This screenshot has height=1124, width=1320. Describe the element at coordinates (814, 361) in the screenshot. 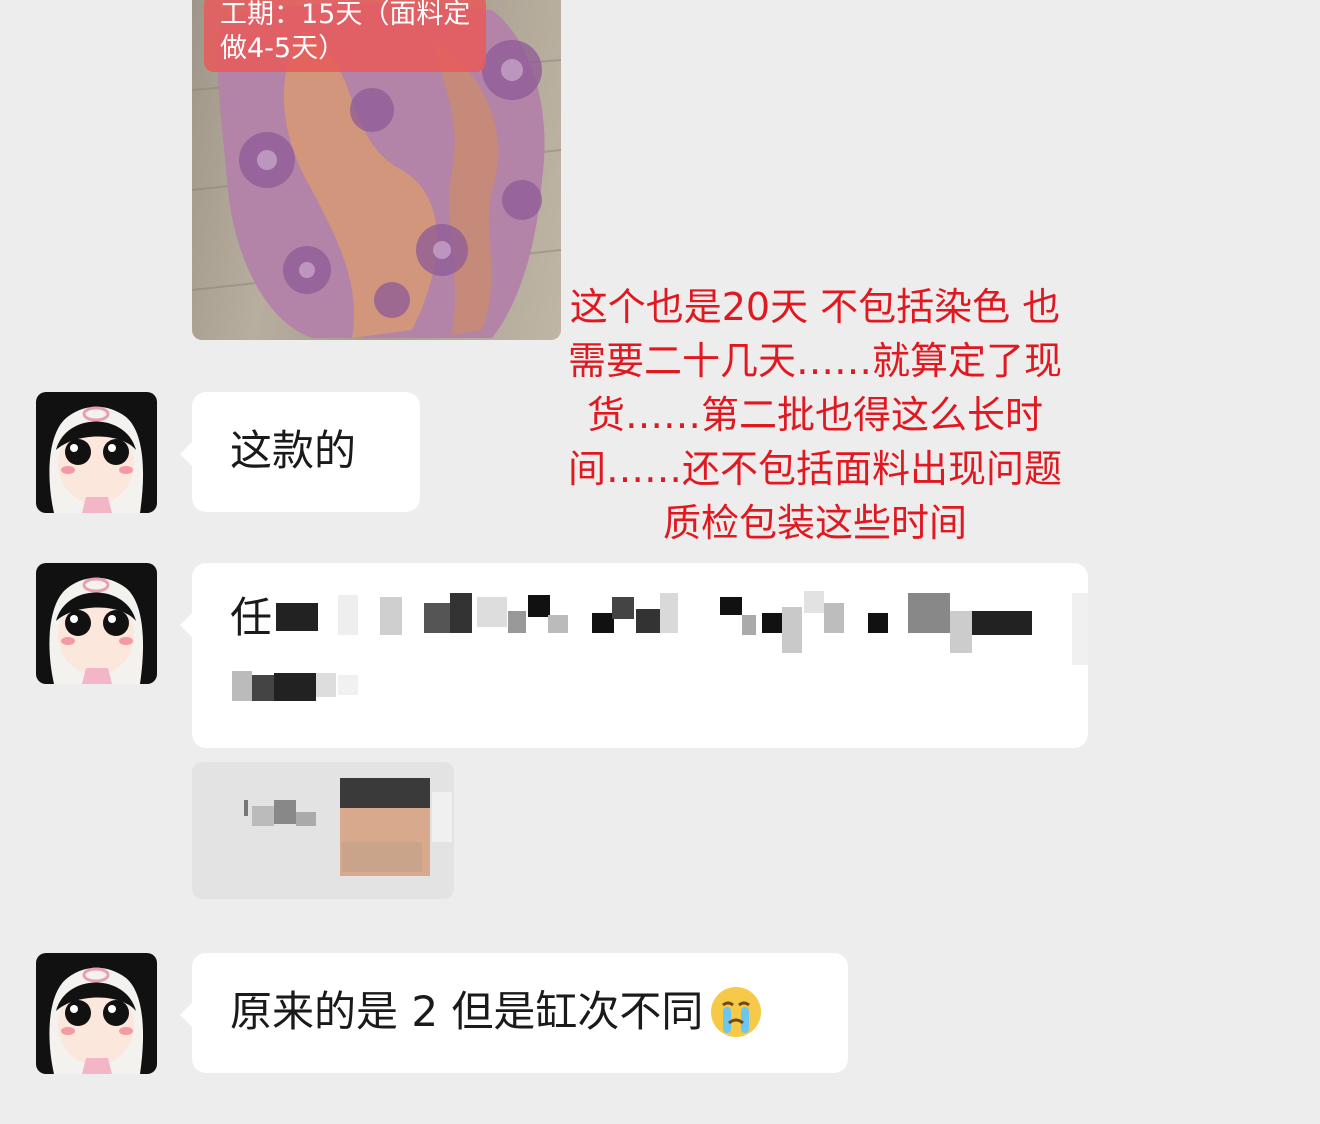

I see `annotation-line: 需要二十几天……就算定了现` at that location.